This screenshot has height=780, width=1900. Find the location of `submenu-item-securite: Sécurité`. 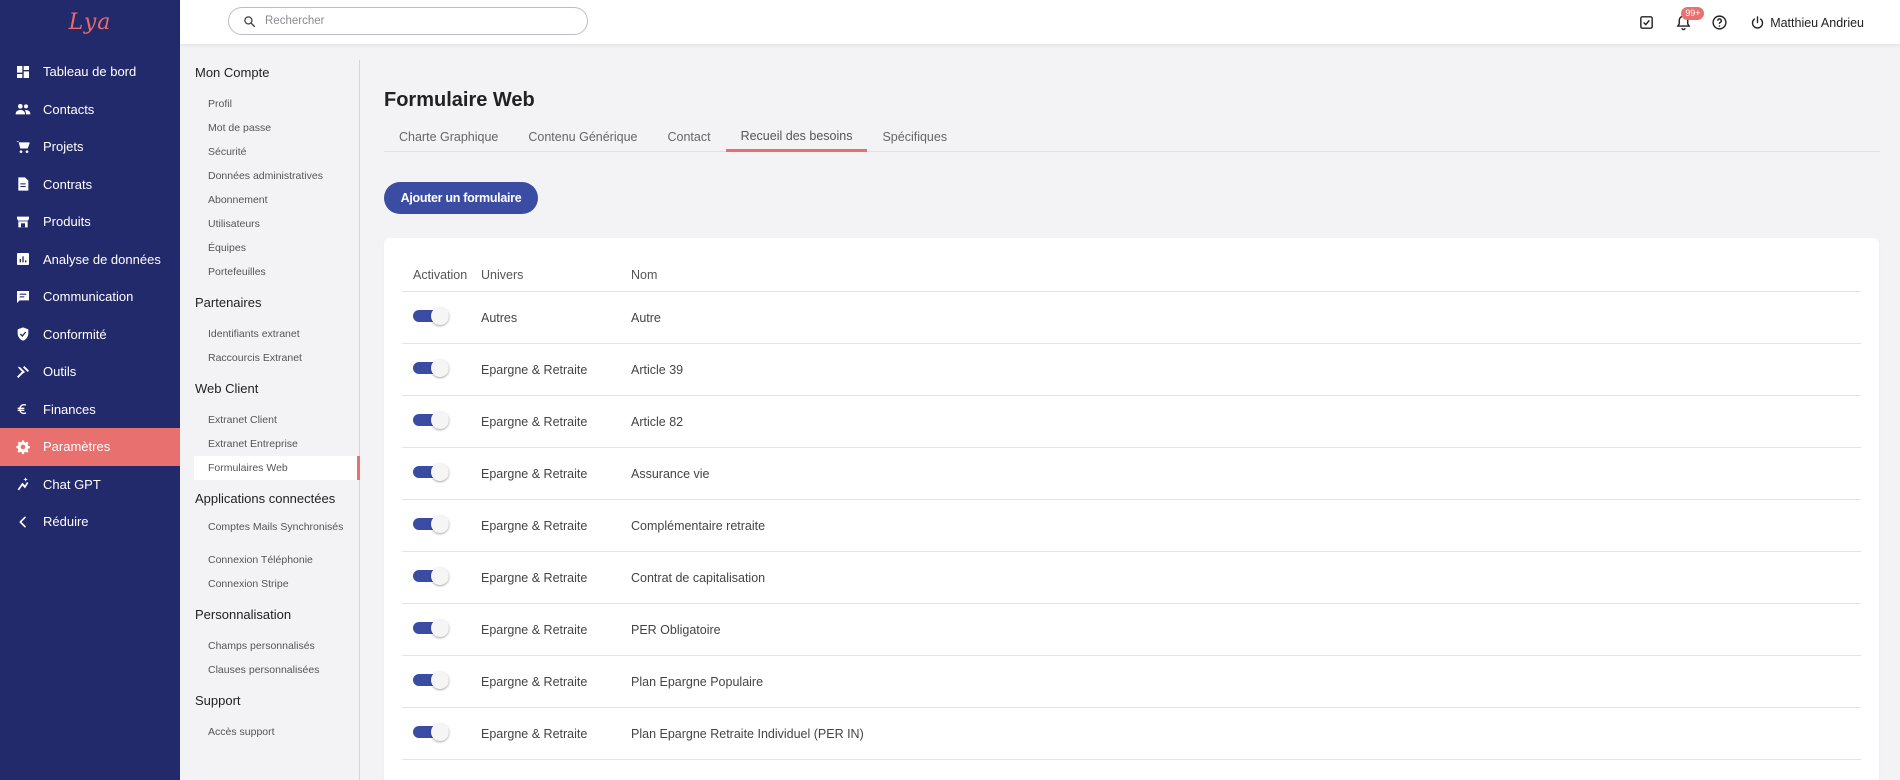

submenu-item-securite: Sécurité is located at coordinates (269, 152).